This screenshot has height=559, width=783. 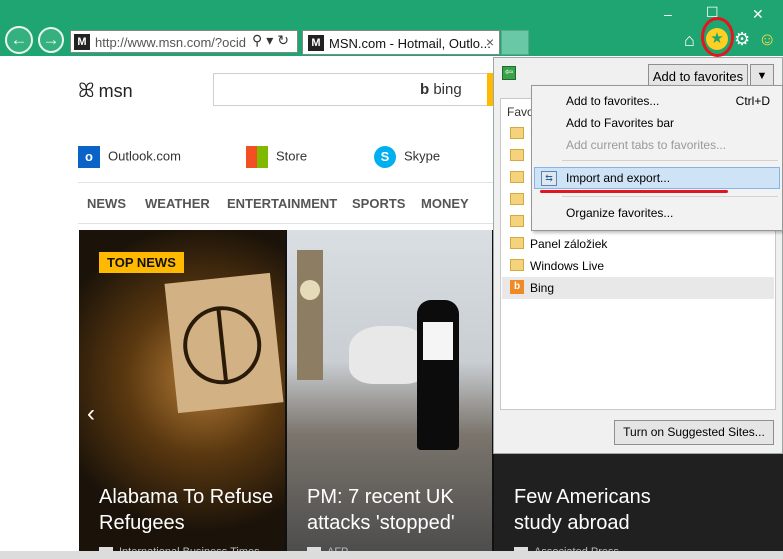 What do you see at coordinates (89, 157) in the screenshot?
I see `outlook-icon: o` at bounding box center [89, 157].